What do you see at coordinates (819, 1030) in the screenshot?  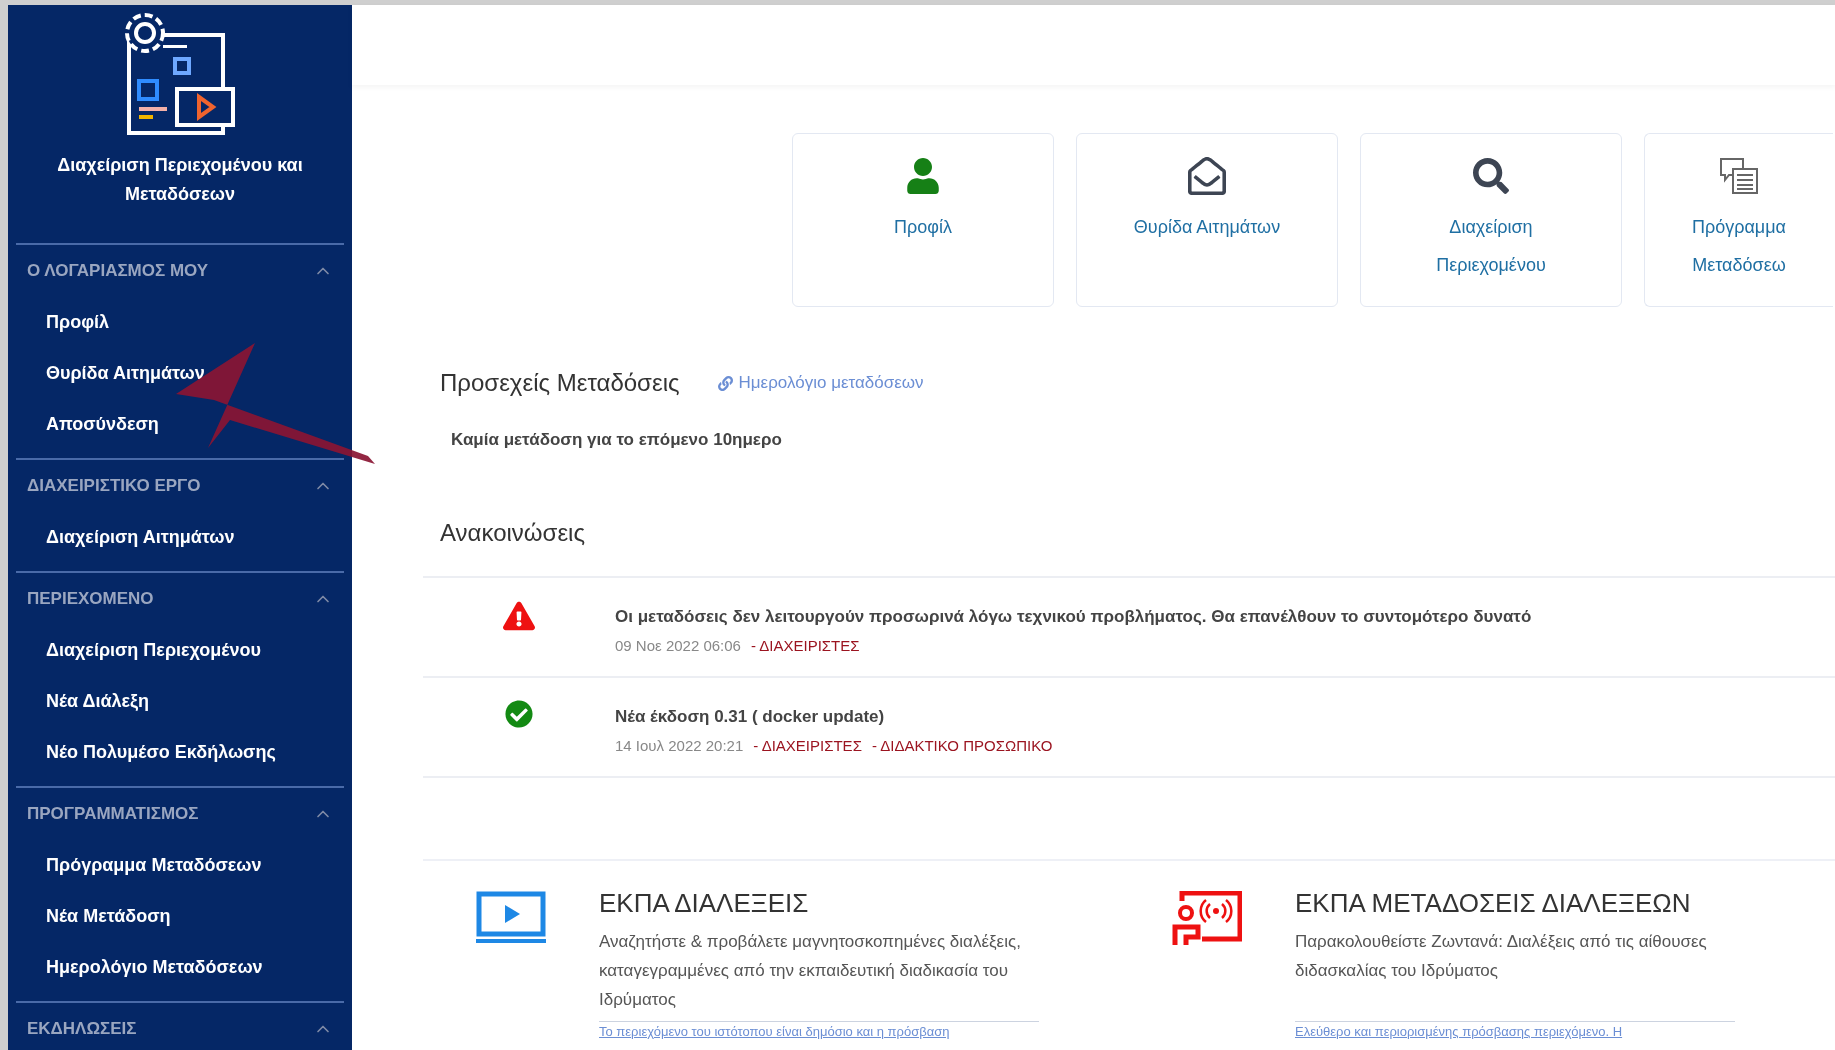 I see `feature-footer-link: Το περιεχόμενο του ιστότοπου είναι δημόσιο και η πρόσβαση` at bounding box center [819, 1030].